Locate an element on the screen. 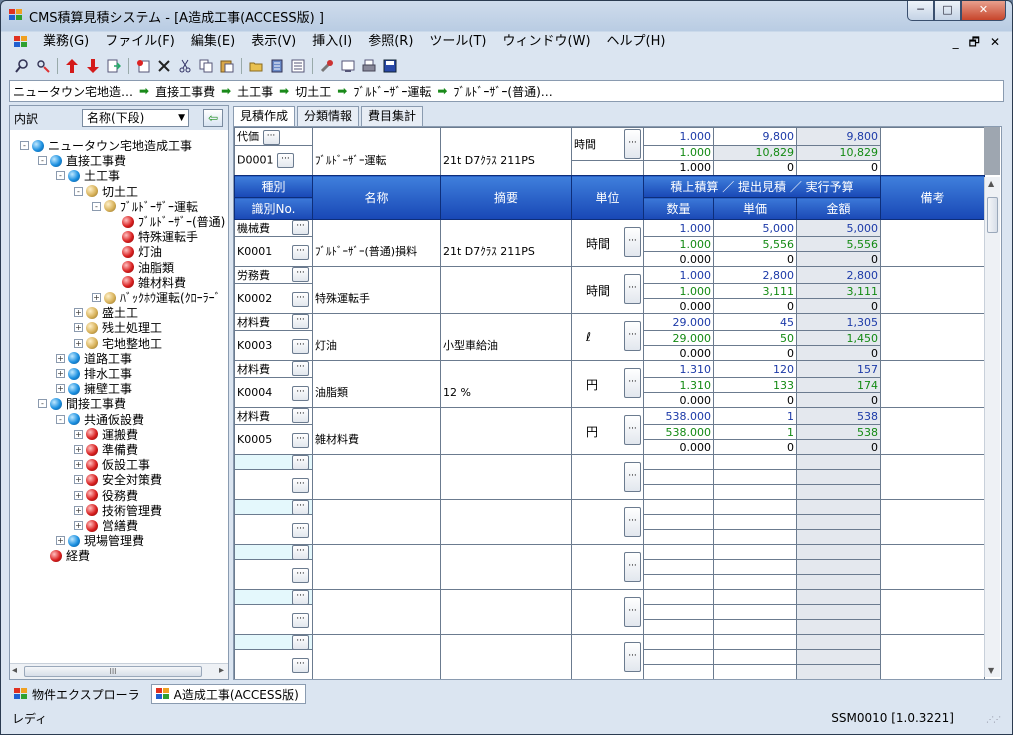 The width and height of the screenshot is (1013, 735). row-price-budget is located at coordinates (755, 627).